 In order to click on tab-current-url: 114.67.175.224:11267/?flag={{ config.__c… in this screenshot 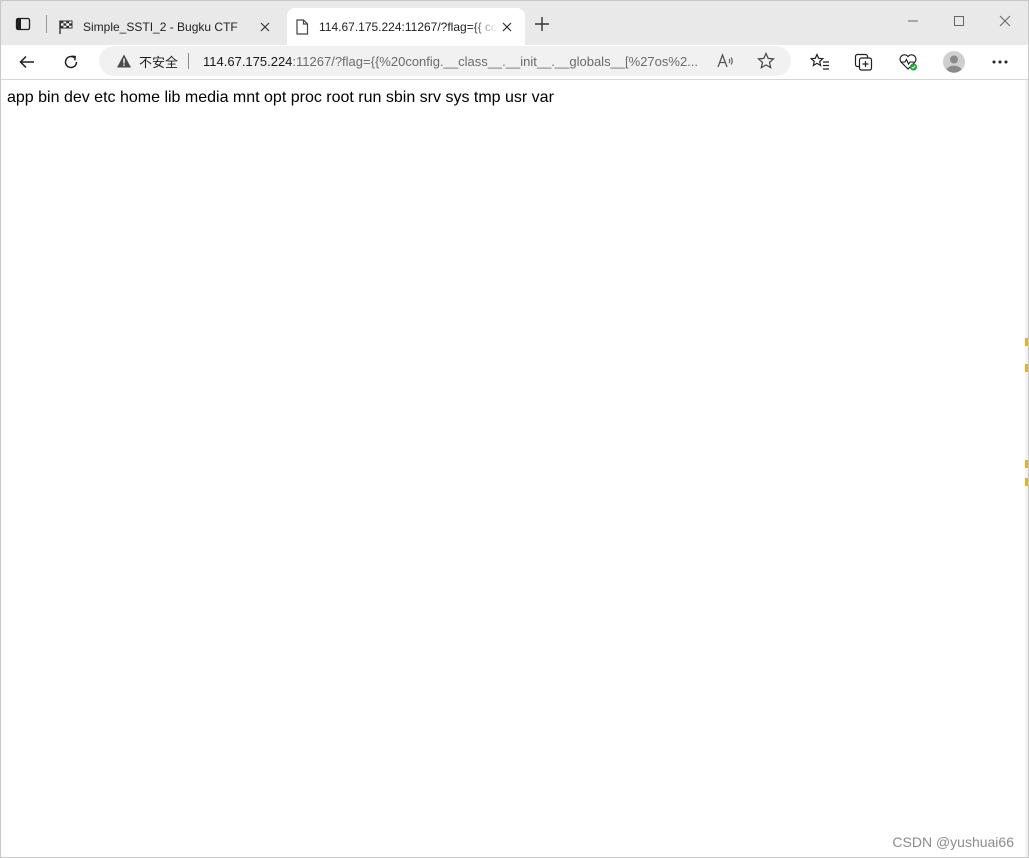, I will do `click(406, 26)`.